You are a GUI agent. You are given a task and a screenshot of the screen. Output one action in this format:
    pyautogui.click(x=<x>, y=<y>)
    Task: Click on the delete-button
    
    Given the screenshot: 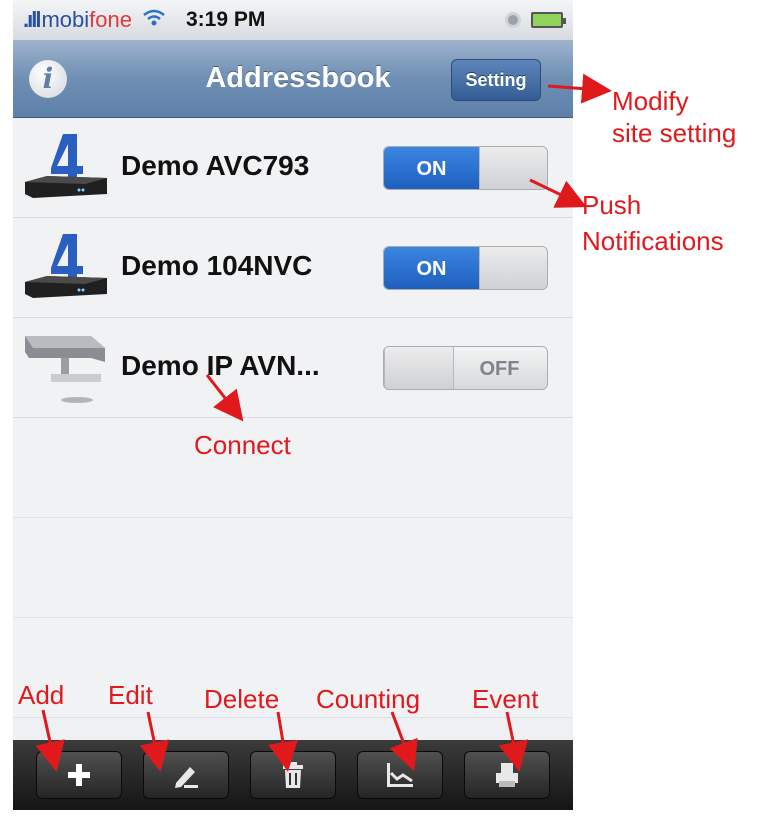 What is the action you would take?
    pyautogui.click(x=292, y=775)
    